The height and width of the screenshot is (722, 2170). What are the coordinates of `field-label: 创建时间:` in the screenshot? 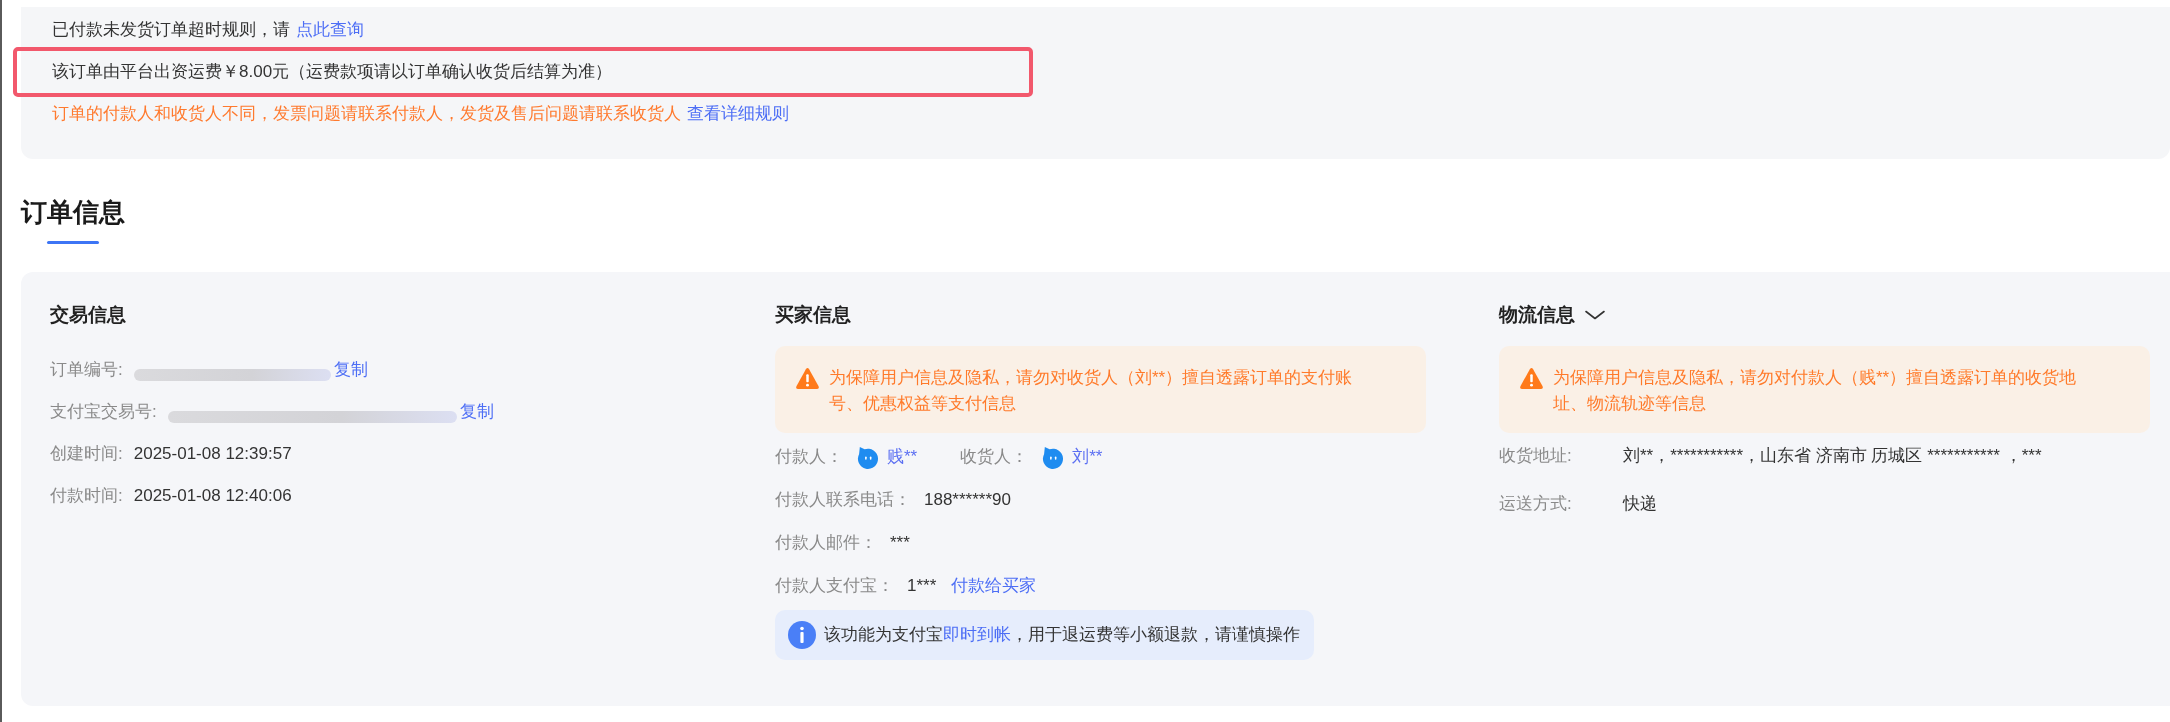 It's located at (86, 454).